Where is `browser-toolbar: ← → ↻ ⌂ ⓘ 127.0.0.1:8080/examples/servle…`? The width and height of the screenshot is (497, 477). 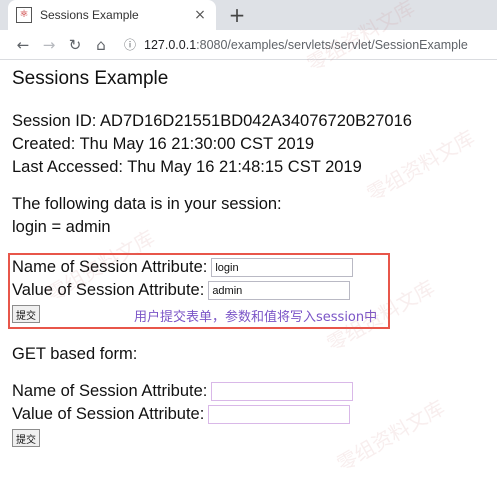
browser-toolbar: ← → ↻ ⌂ ⓘ 127.0.0.1:8080/examples/servle… is located at coordinates (248, 45).